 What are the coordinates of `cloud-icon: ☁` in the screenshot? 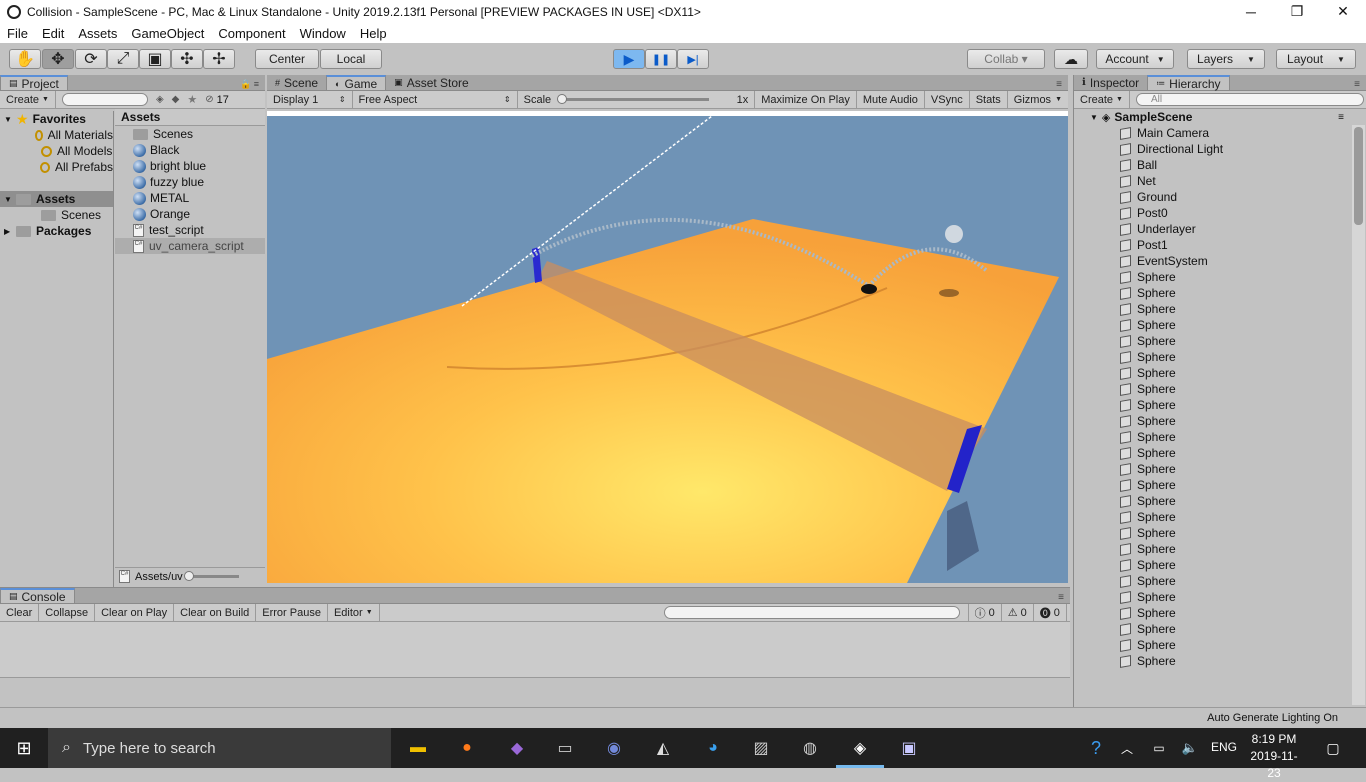 It's located at (1071, 59).